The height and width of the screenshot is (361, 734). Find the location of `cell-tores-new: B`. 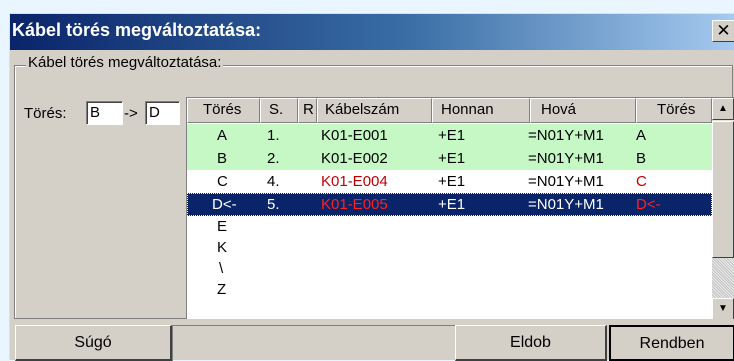

cell-tores-new: B is located at coordinates (641, 158).